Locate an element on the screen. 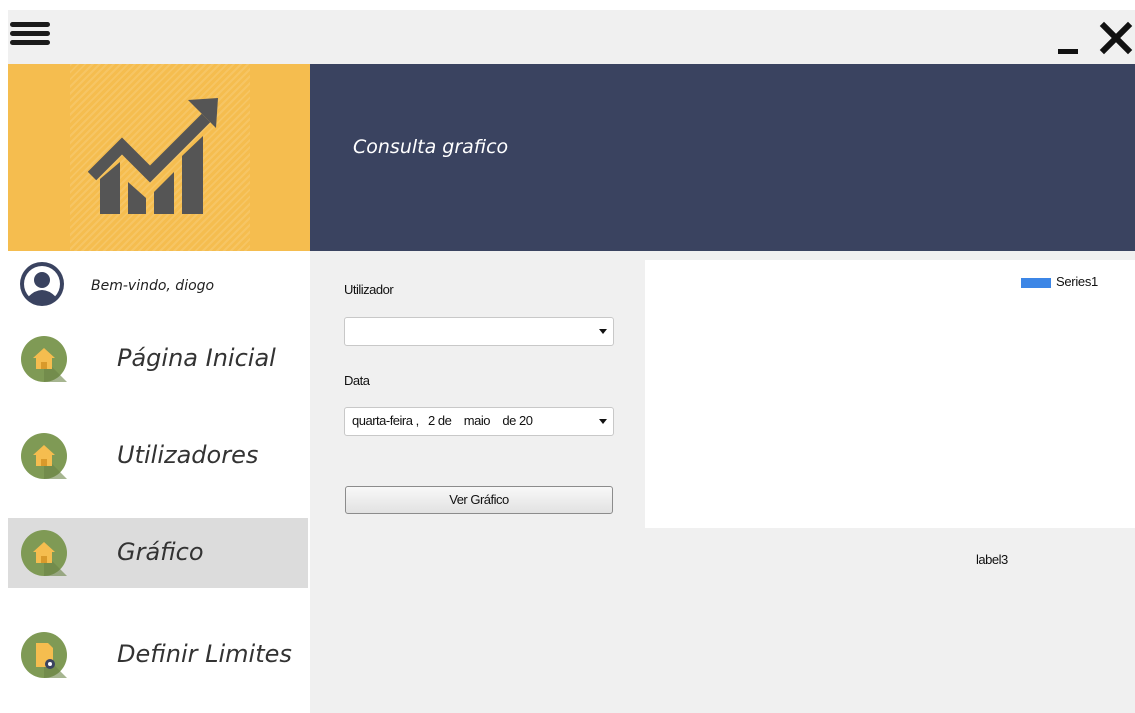  utilizador-label: Utilizador is located at coordinates (369, 289).